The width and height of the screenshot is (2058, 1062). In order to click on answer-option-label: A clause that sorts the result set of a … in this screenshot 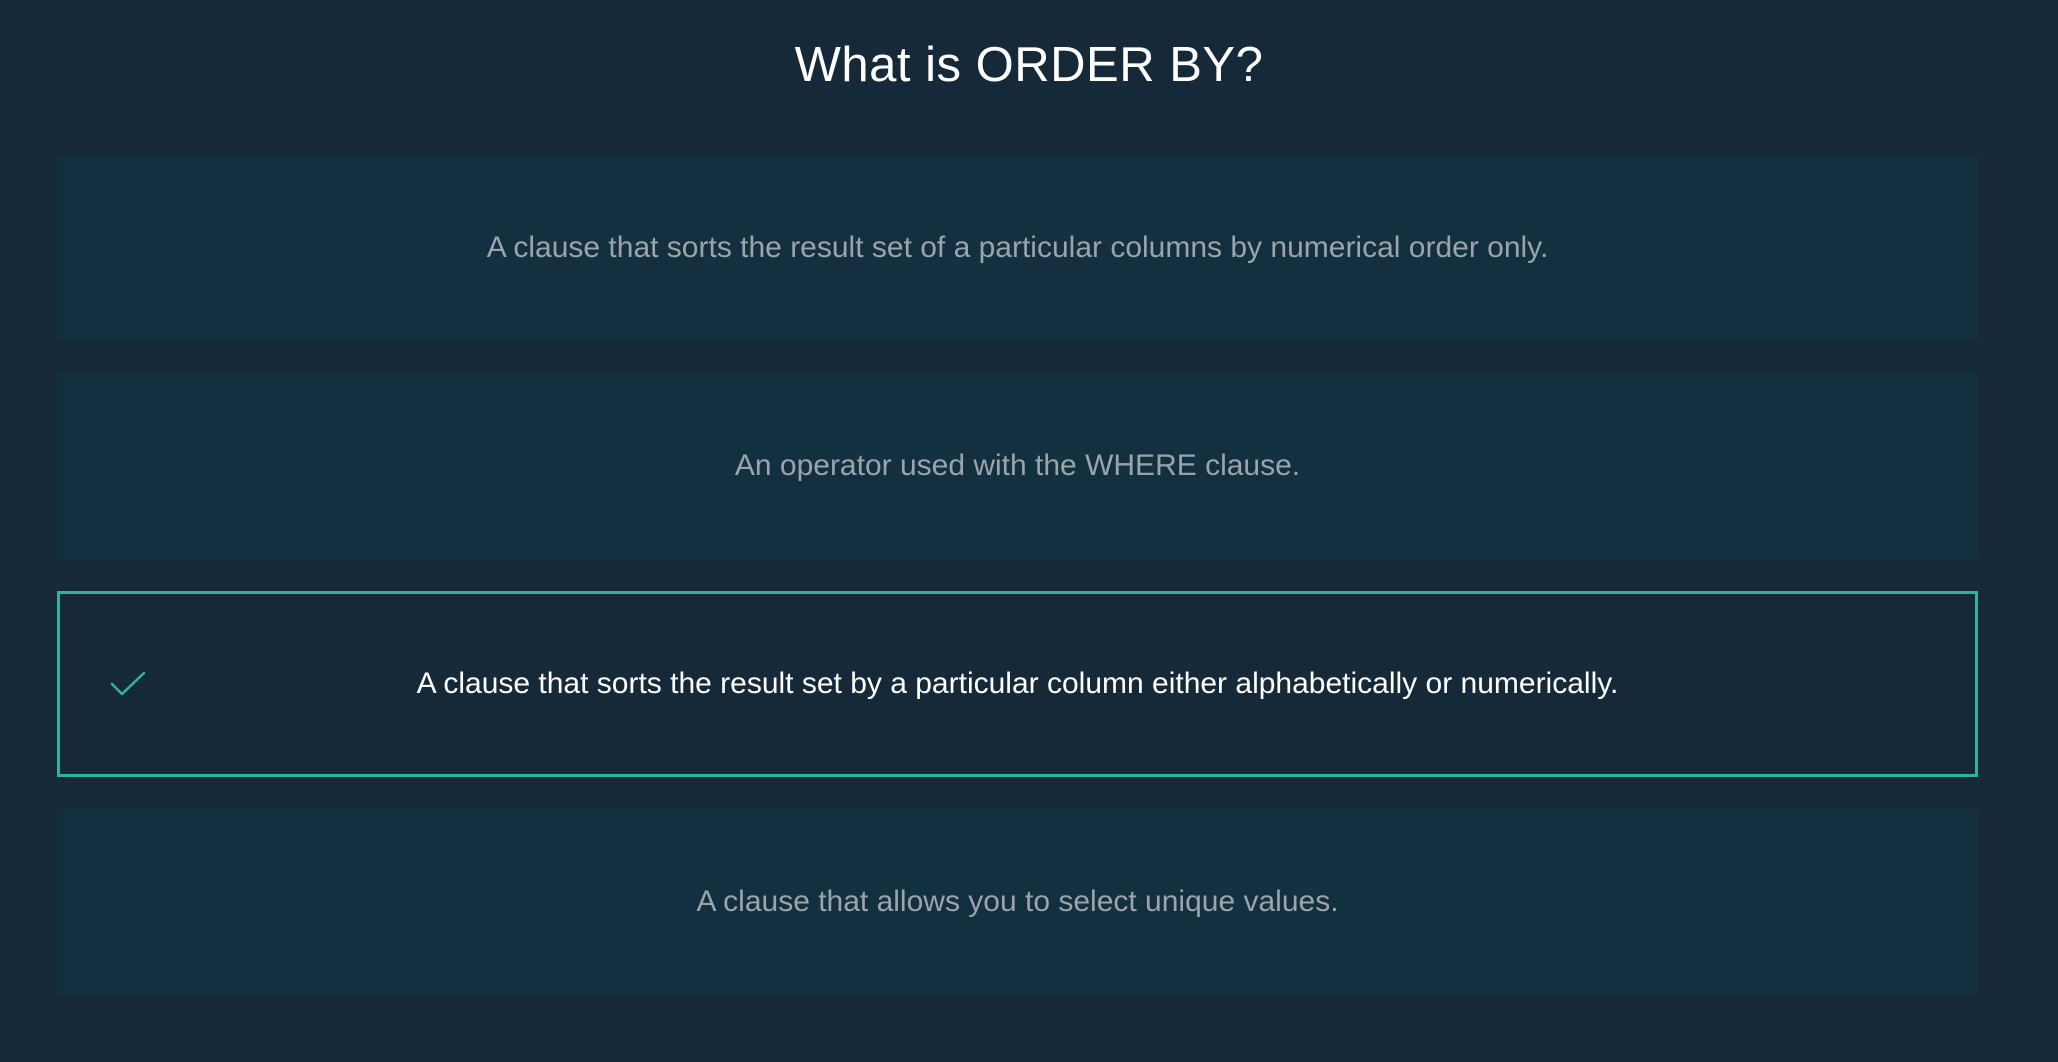, I will do `click(1017, 247)`.